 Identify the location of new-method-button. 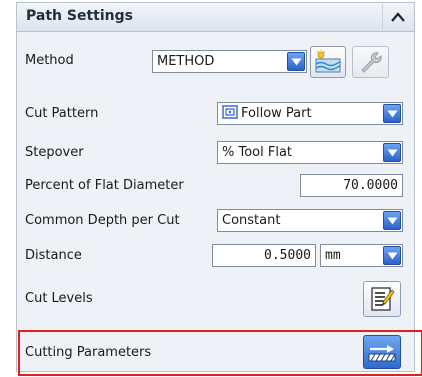
(328, 62).